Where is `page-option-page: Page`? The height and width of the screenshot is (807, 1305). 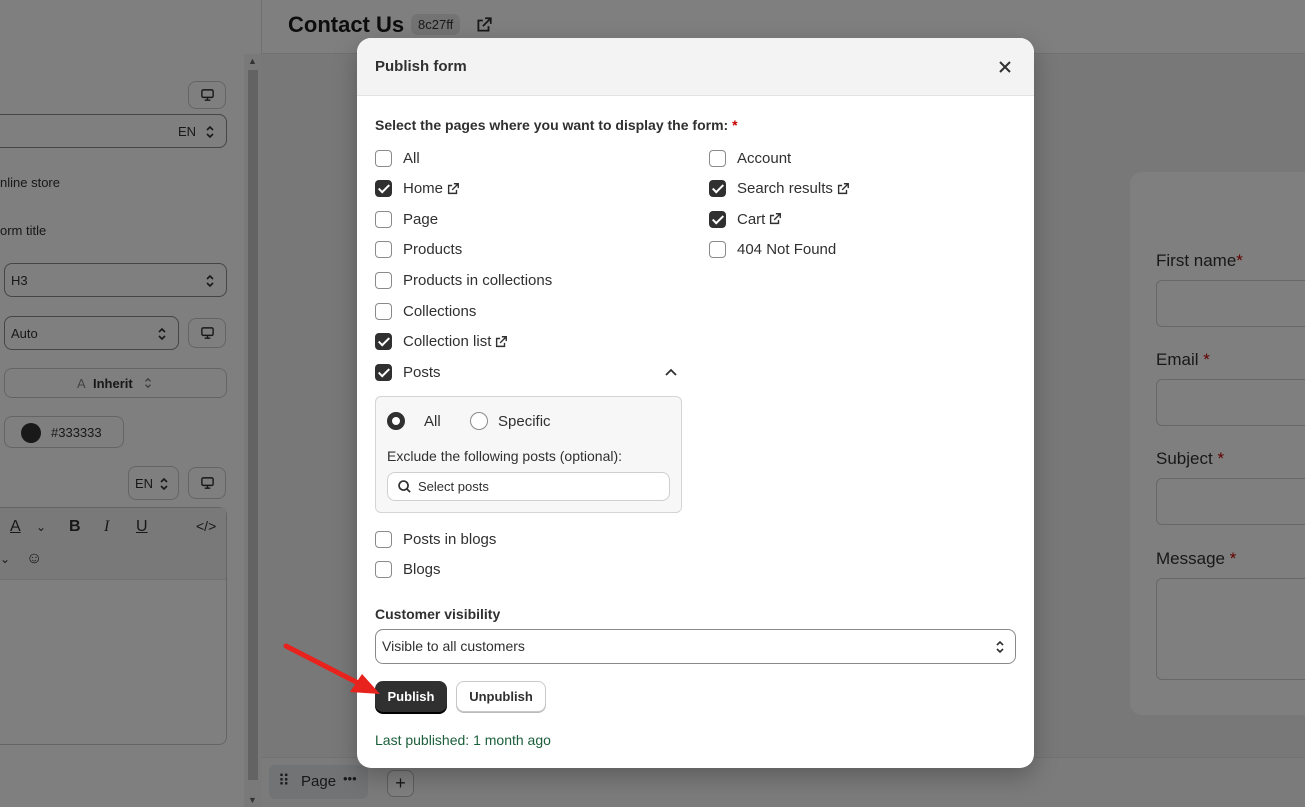 page-option-page: Page is located at coordinates (406, 219).